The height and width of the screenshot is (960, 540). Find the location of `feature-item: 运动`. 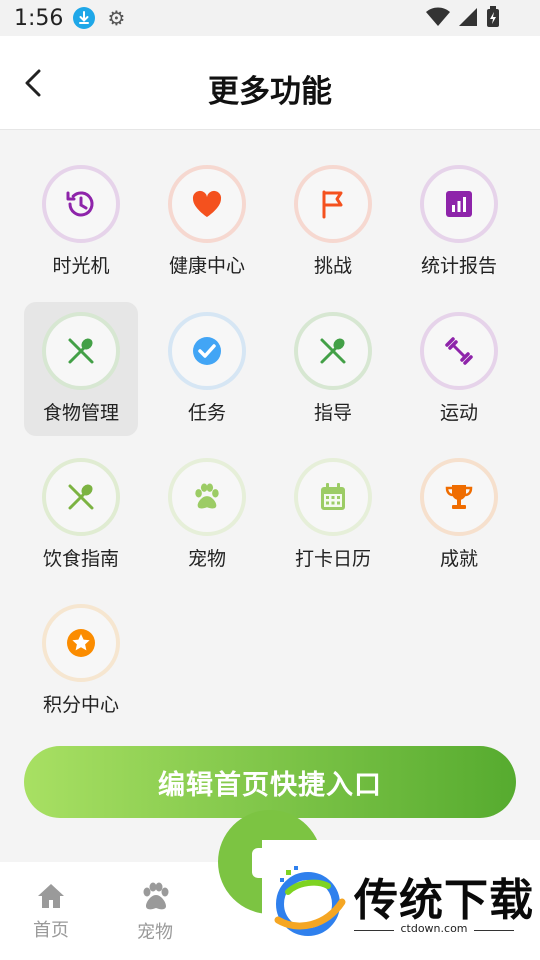

feature-item: 运动 is located at coordinates (459, 369).